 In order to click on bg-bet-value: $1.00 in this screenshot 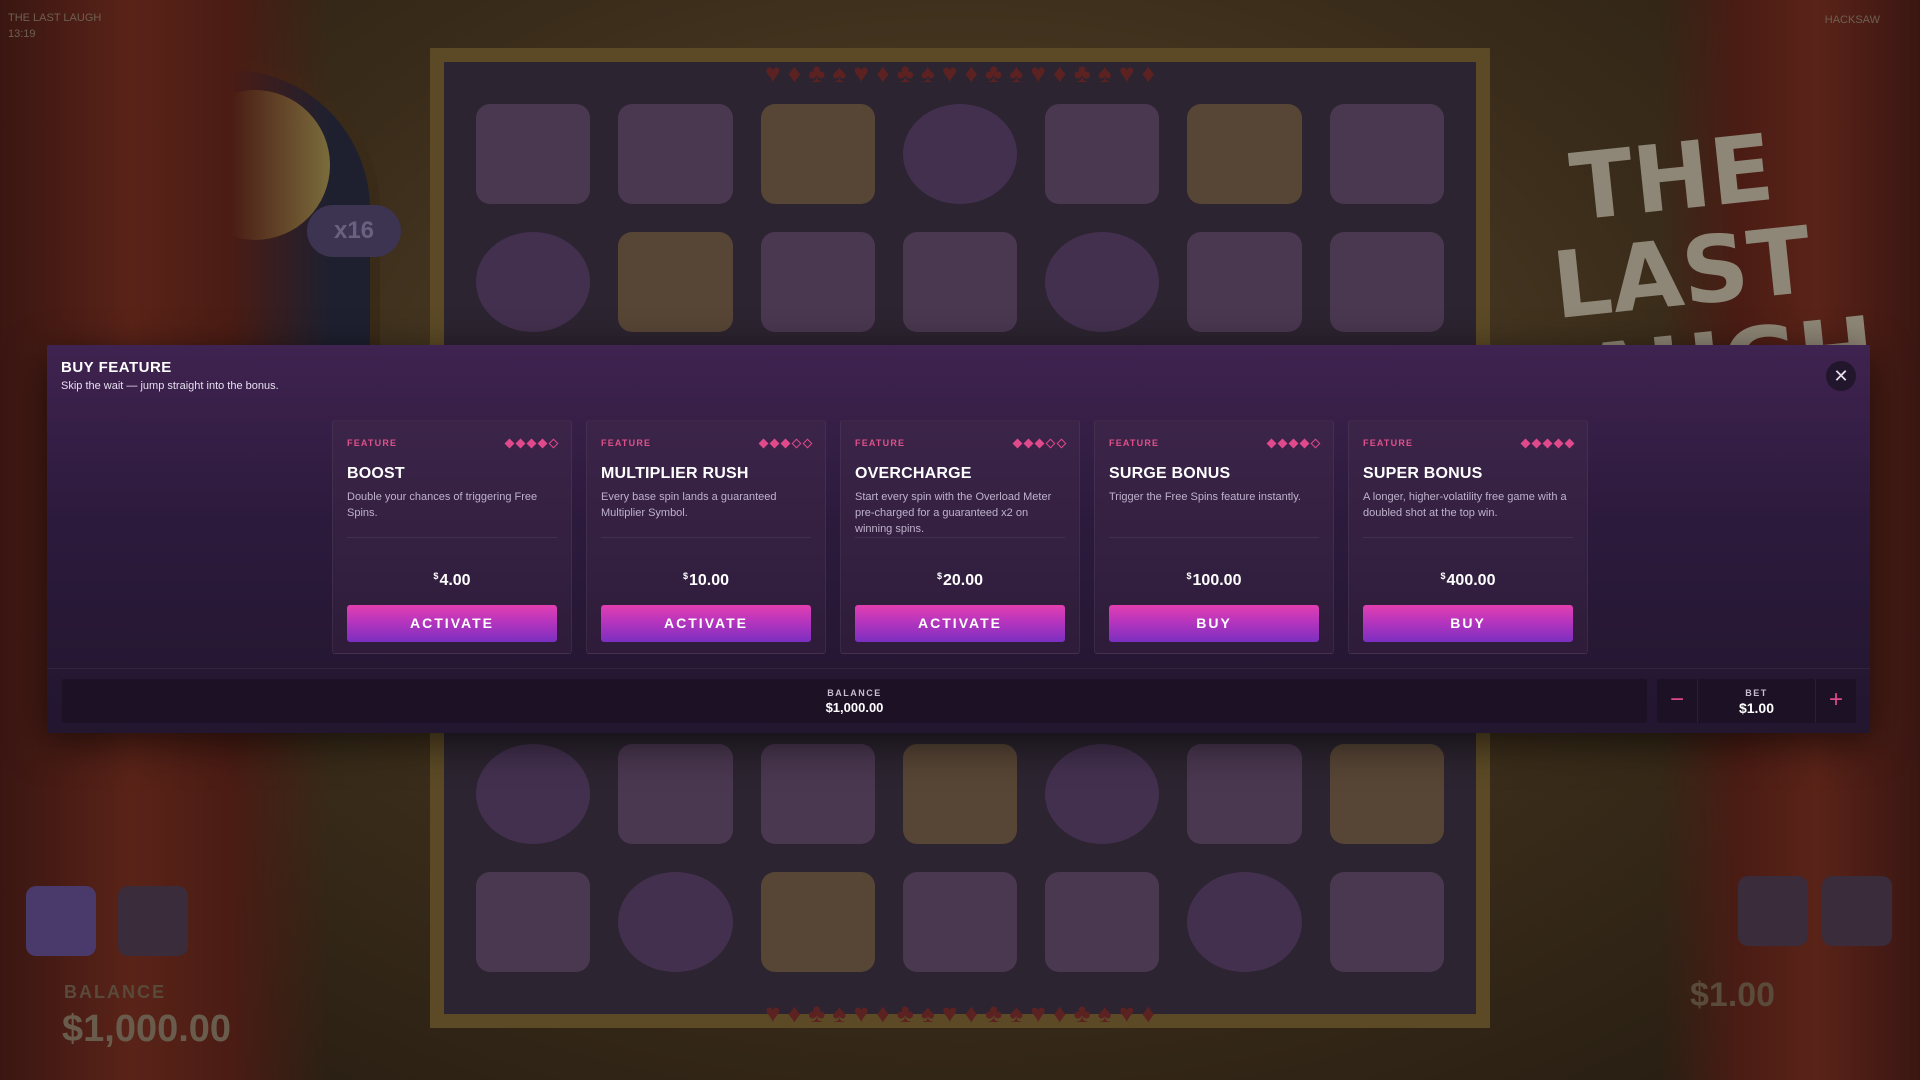, I will do `click(1733, 995)`.